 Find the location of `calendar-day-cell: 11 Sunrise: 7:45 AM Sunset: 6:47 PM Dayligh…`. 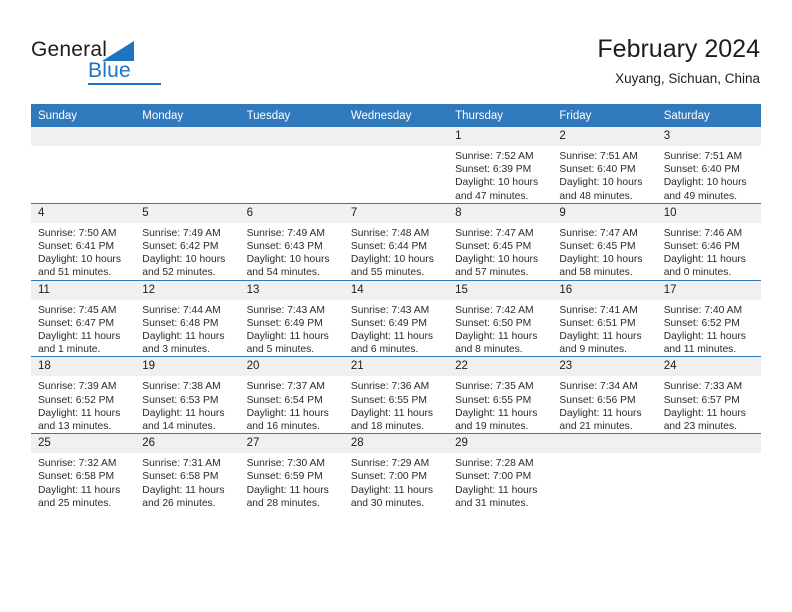

calendar-day-cell: 11 Sunrise: 7:45 AM Sunset: 6:47 PM Dayligh… is located at coordinates (83, 318).